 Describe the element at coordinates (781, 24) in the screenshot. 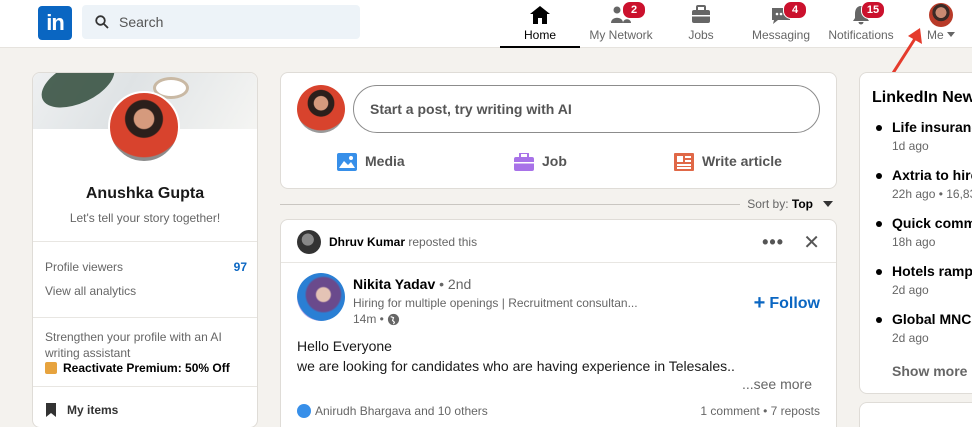

I see `nav-messaging: 4 Messaging` at that location.